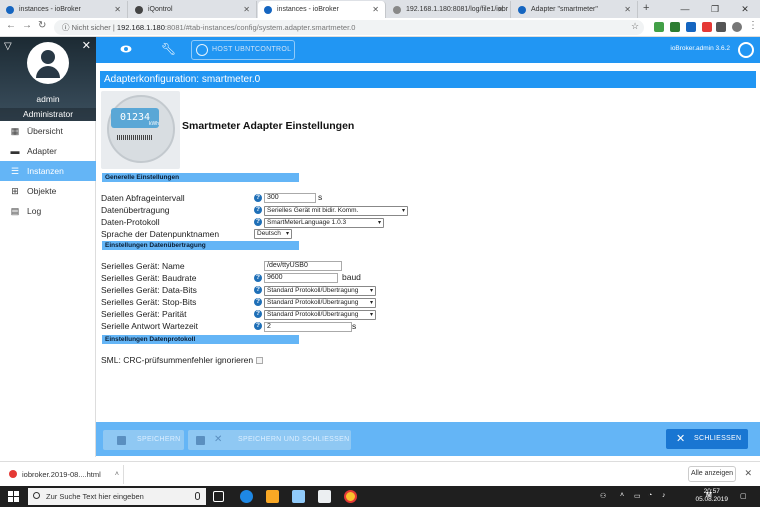 This screenshot has height=507, width=760. What do you see at coordinates (27, 25) in the screenshot?
I see `forward-icon: →` at bounding box center [27, 25].